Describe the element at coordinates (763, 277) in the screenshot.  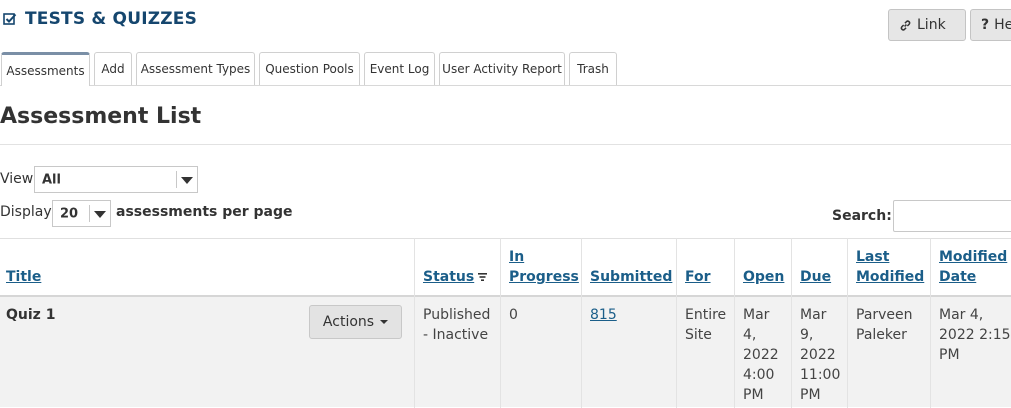
I see `column-header-open: Open` at that location.